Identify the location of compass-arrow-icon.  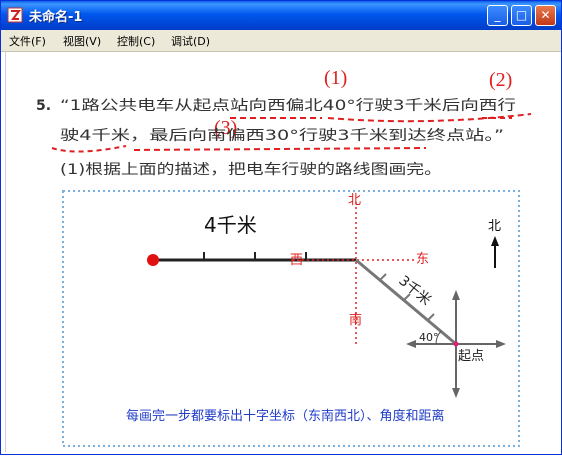
(495, 241).